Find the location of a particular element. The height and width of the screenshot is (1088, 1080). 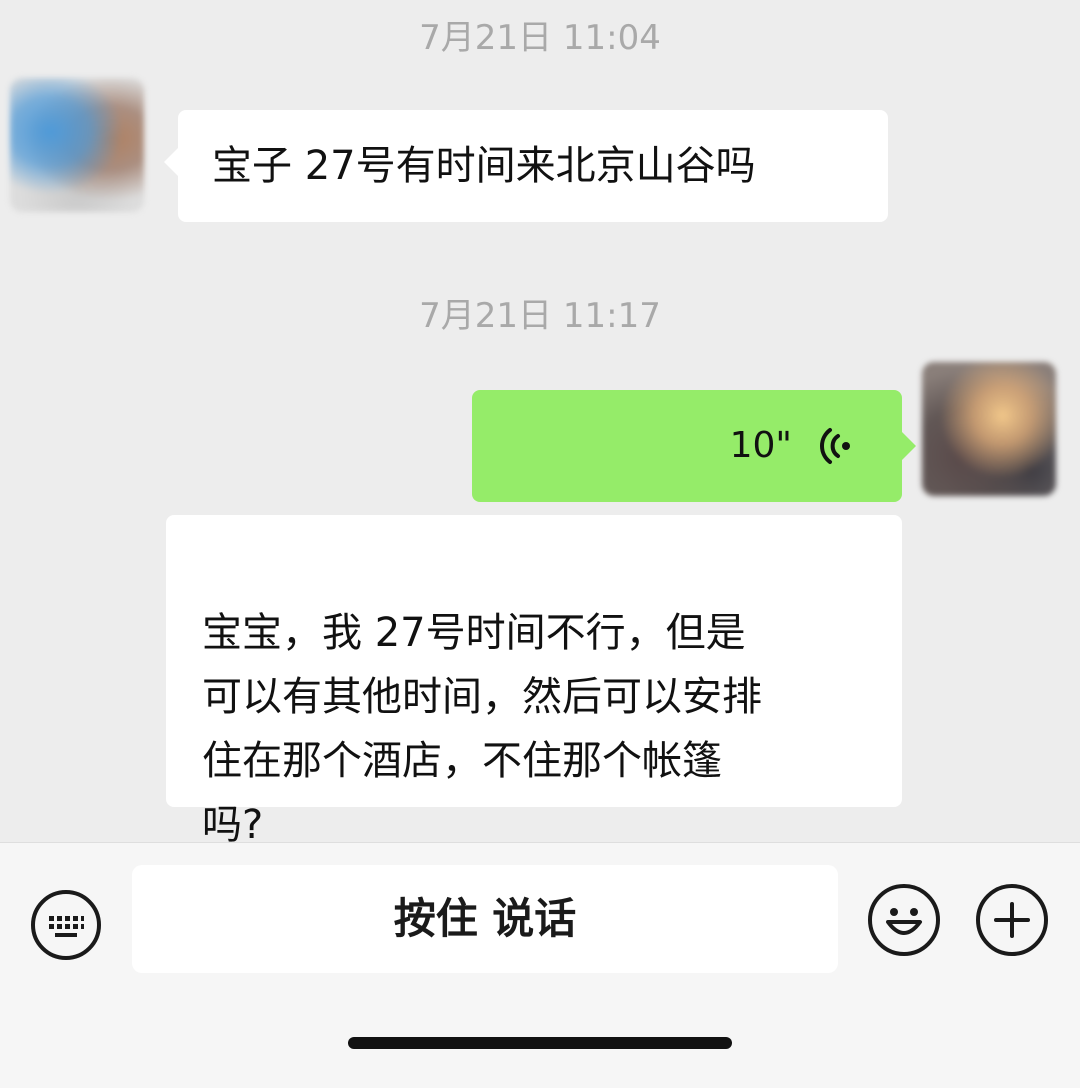

my-avatar is located at coordinates (989, 429).